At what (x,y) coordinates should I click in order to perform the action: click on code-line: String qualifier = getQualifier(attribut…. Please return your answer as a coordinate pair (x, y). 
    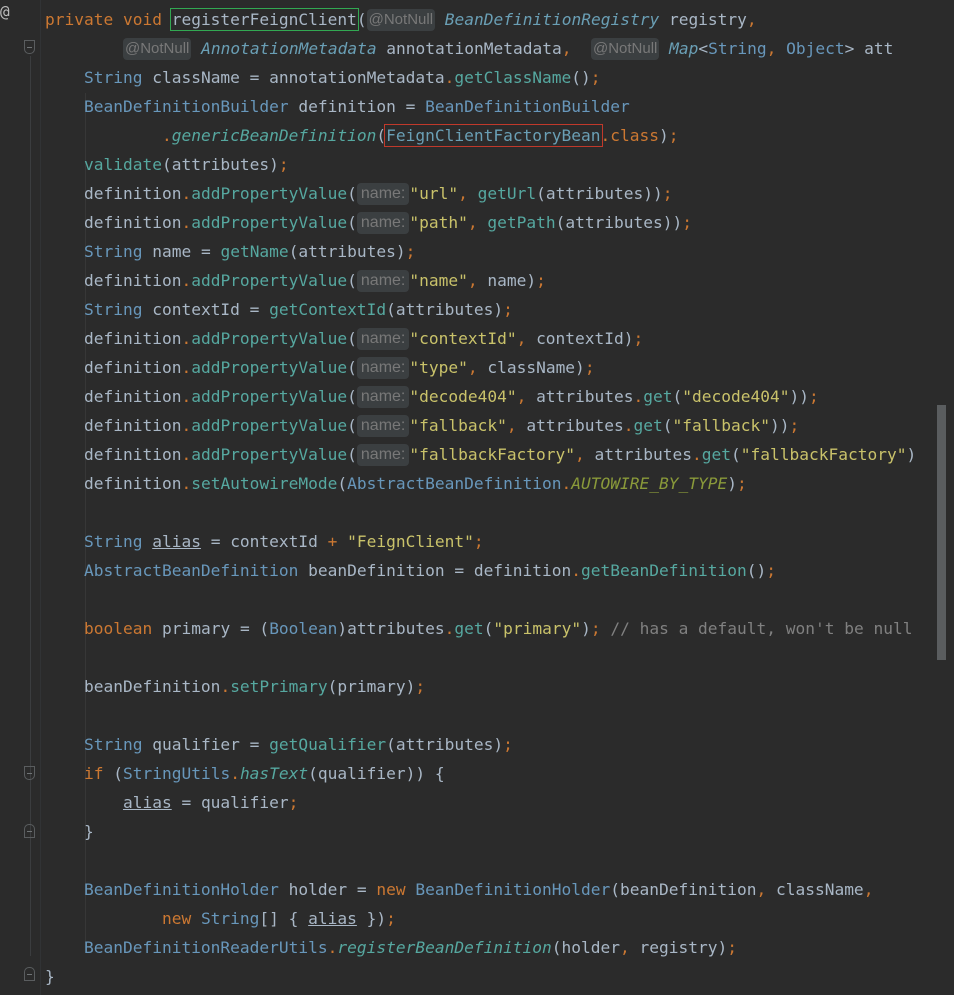
    Looking at the image, I should click on (499, 744).